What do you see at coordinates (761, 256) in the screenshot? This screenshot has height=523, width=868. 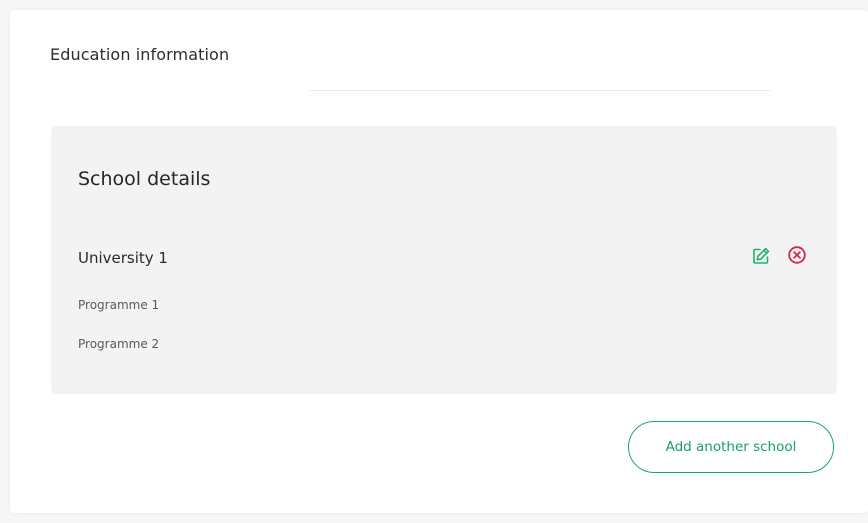 I see `edit-icon` at bounding box center [761, 256].